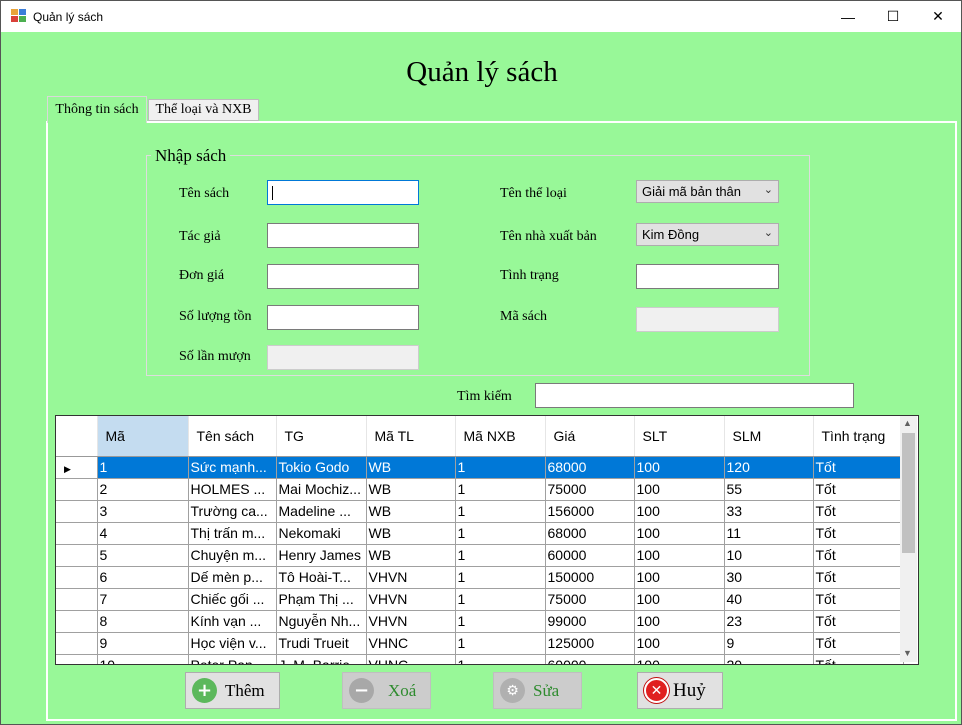 The height and width of the screenshot is (725, 962). Describe the element at coordinates (343, 192) in the screenshot. I see `ten-sach-input` at that location.